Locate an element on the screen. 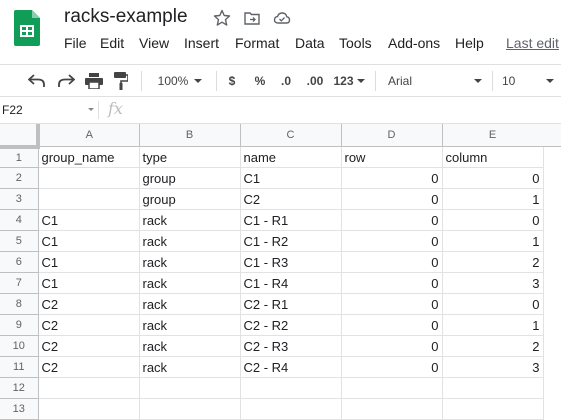 Image resolution: width=561 pixels, height=420 pixels. row-header: 8 is located at coordinates (19, 304).